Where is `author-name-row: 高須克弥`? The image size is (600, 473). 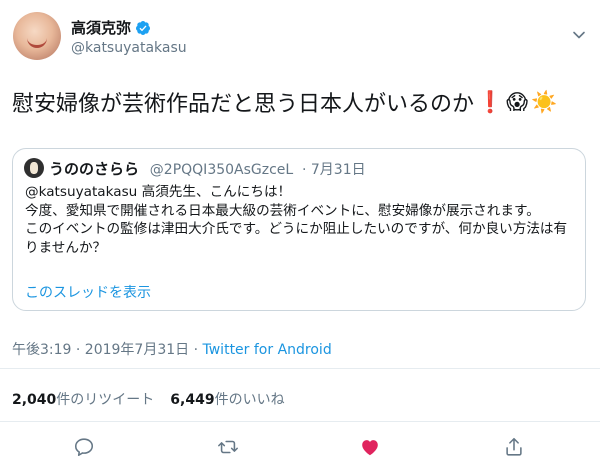 author-name-row: 高須克弥 is located at coordinates (111, 27).